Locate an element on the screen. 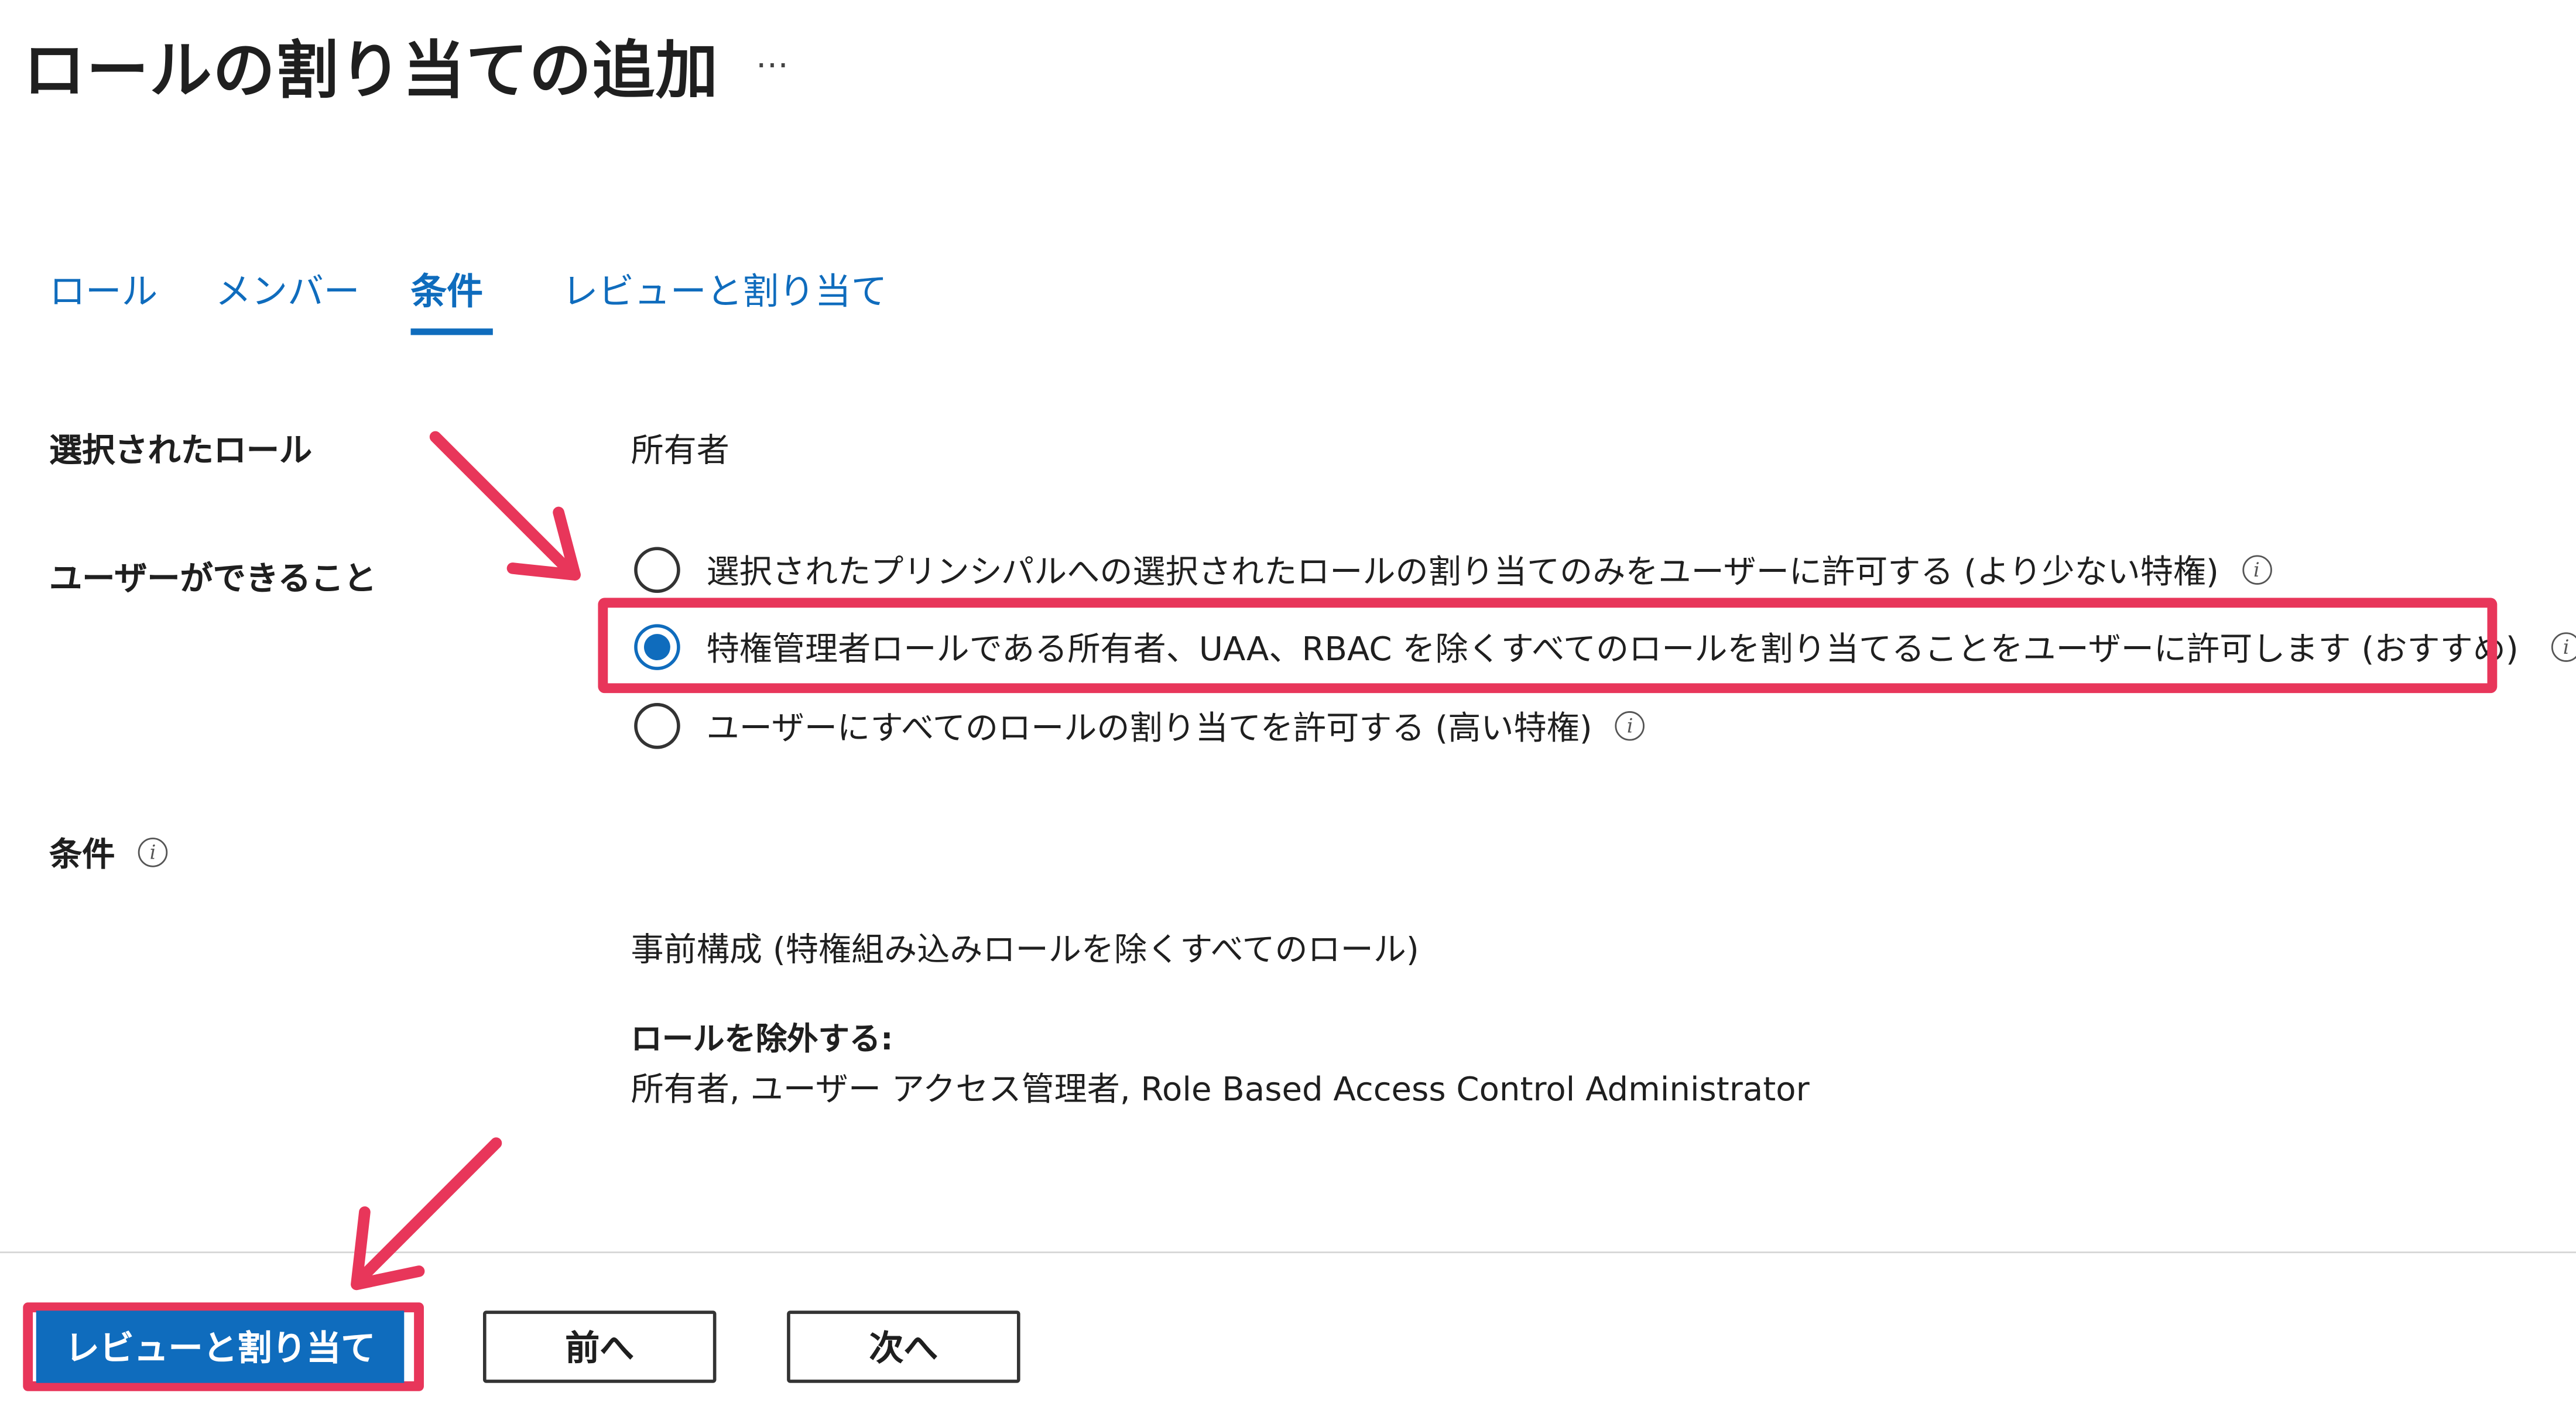 The image size is (2576, 1410). annotation-arrows is located at coordinates (466, 861).